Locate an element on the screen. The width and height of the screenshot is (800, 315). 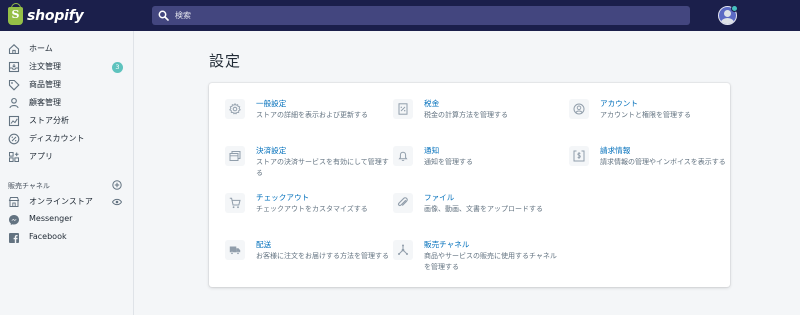
setting-taxes: 税金 税金の計算方法を管理する is located at coordinates (475, 119).